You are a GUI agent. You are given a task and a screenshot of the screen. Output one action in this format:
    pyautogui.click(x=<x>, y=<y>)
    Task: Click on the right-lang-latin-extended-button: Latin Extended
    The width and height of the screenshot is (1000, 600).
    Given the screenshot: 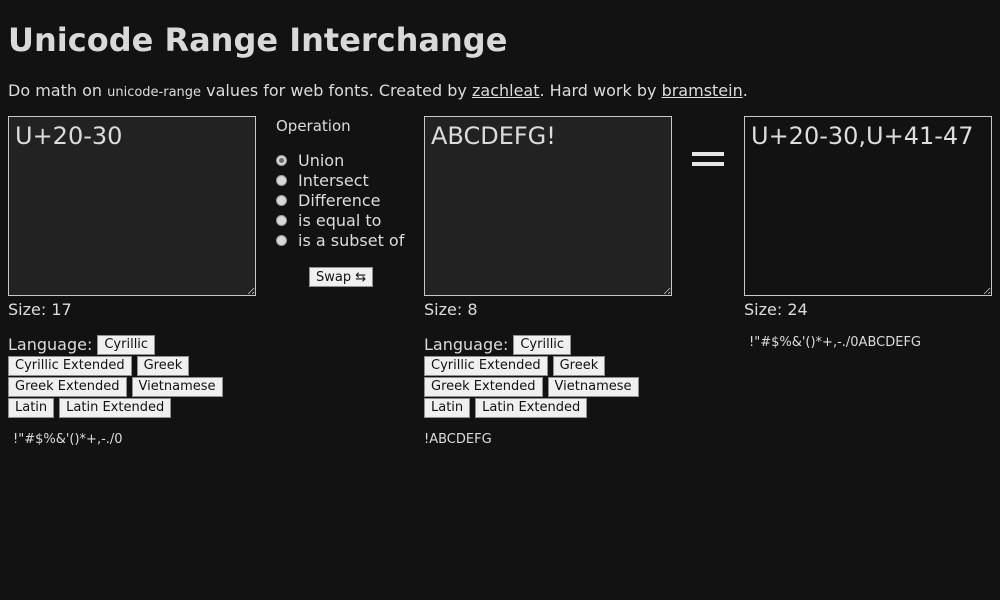 What is the action you would take?
    pyautogui.click(x=531, y=407)
    